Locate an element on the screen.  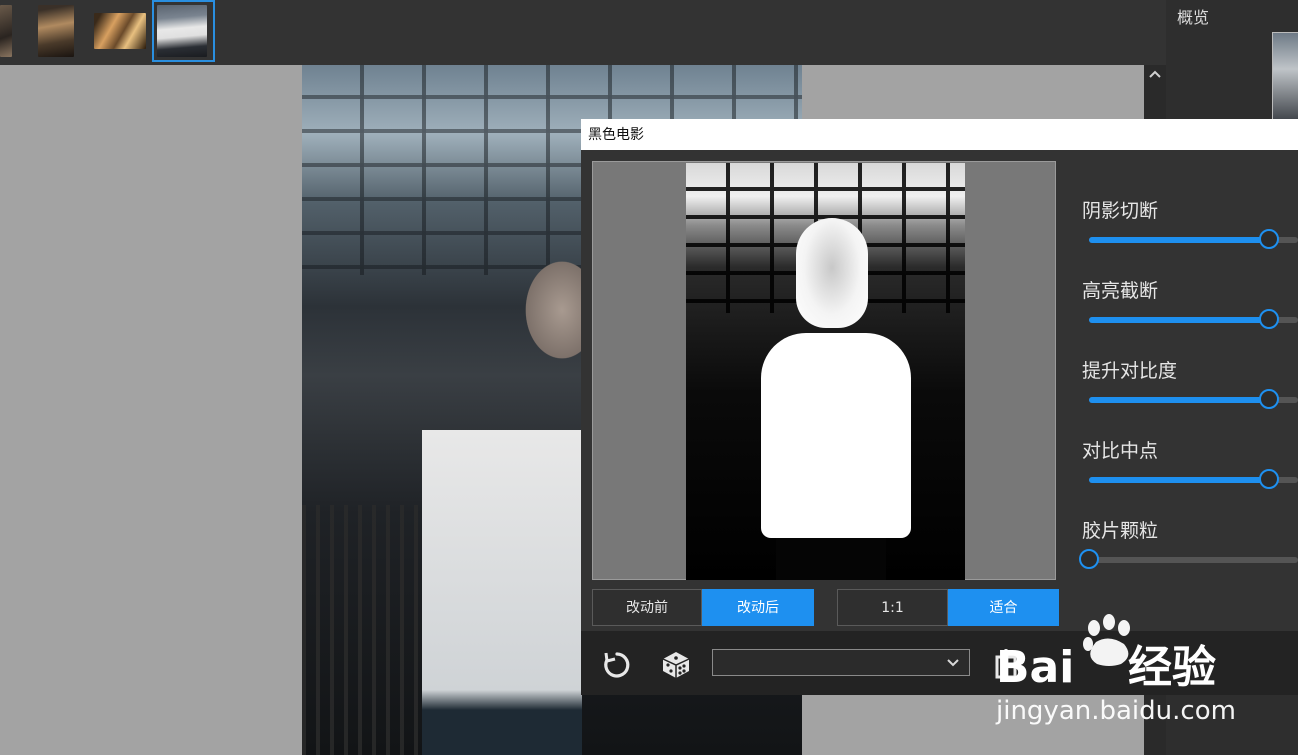
preview-image is located at coordinates (825, 371).